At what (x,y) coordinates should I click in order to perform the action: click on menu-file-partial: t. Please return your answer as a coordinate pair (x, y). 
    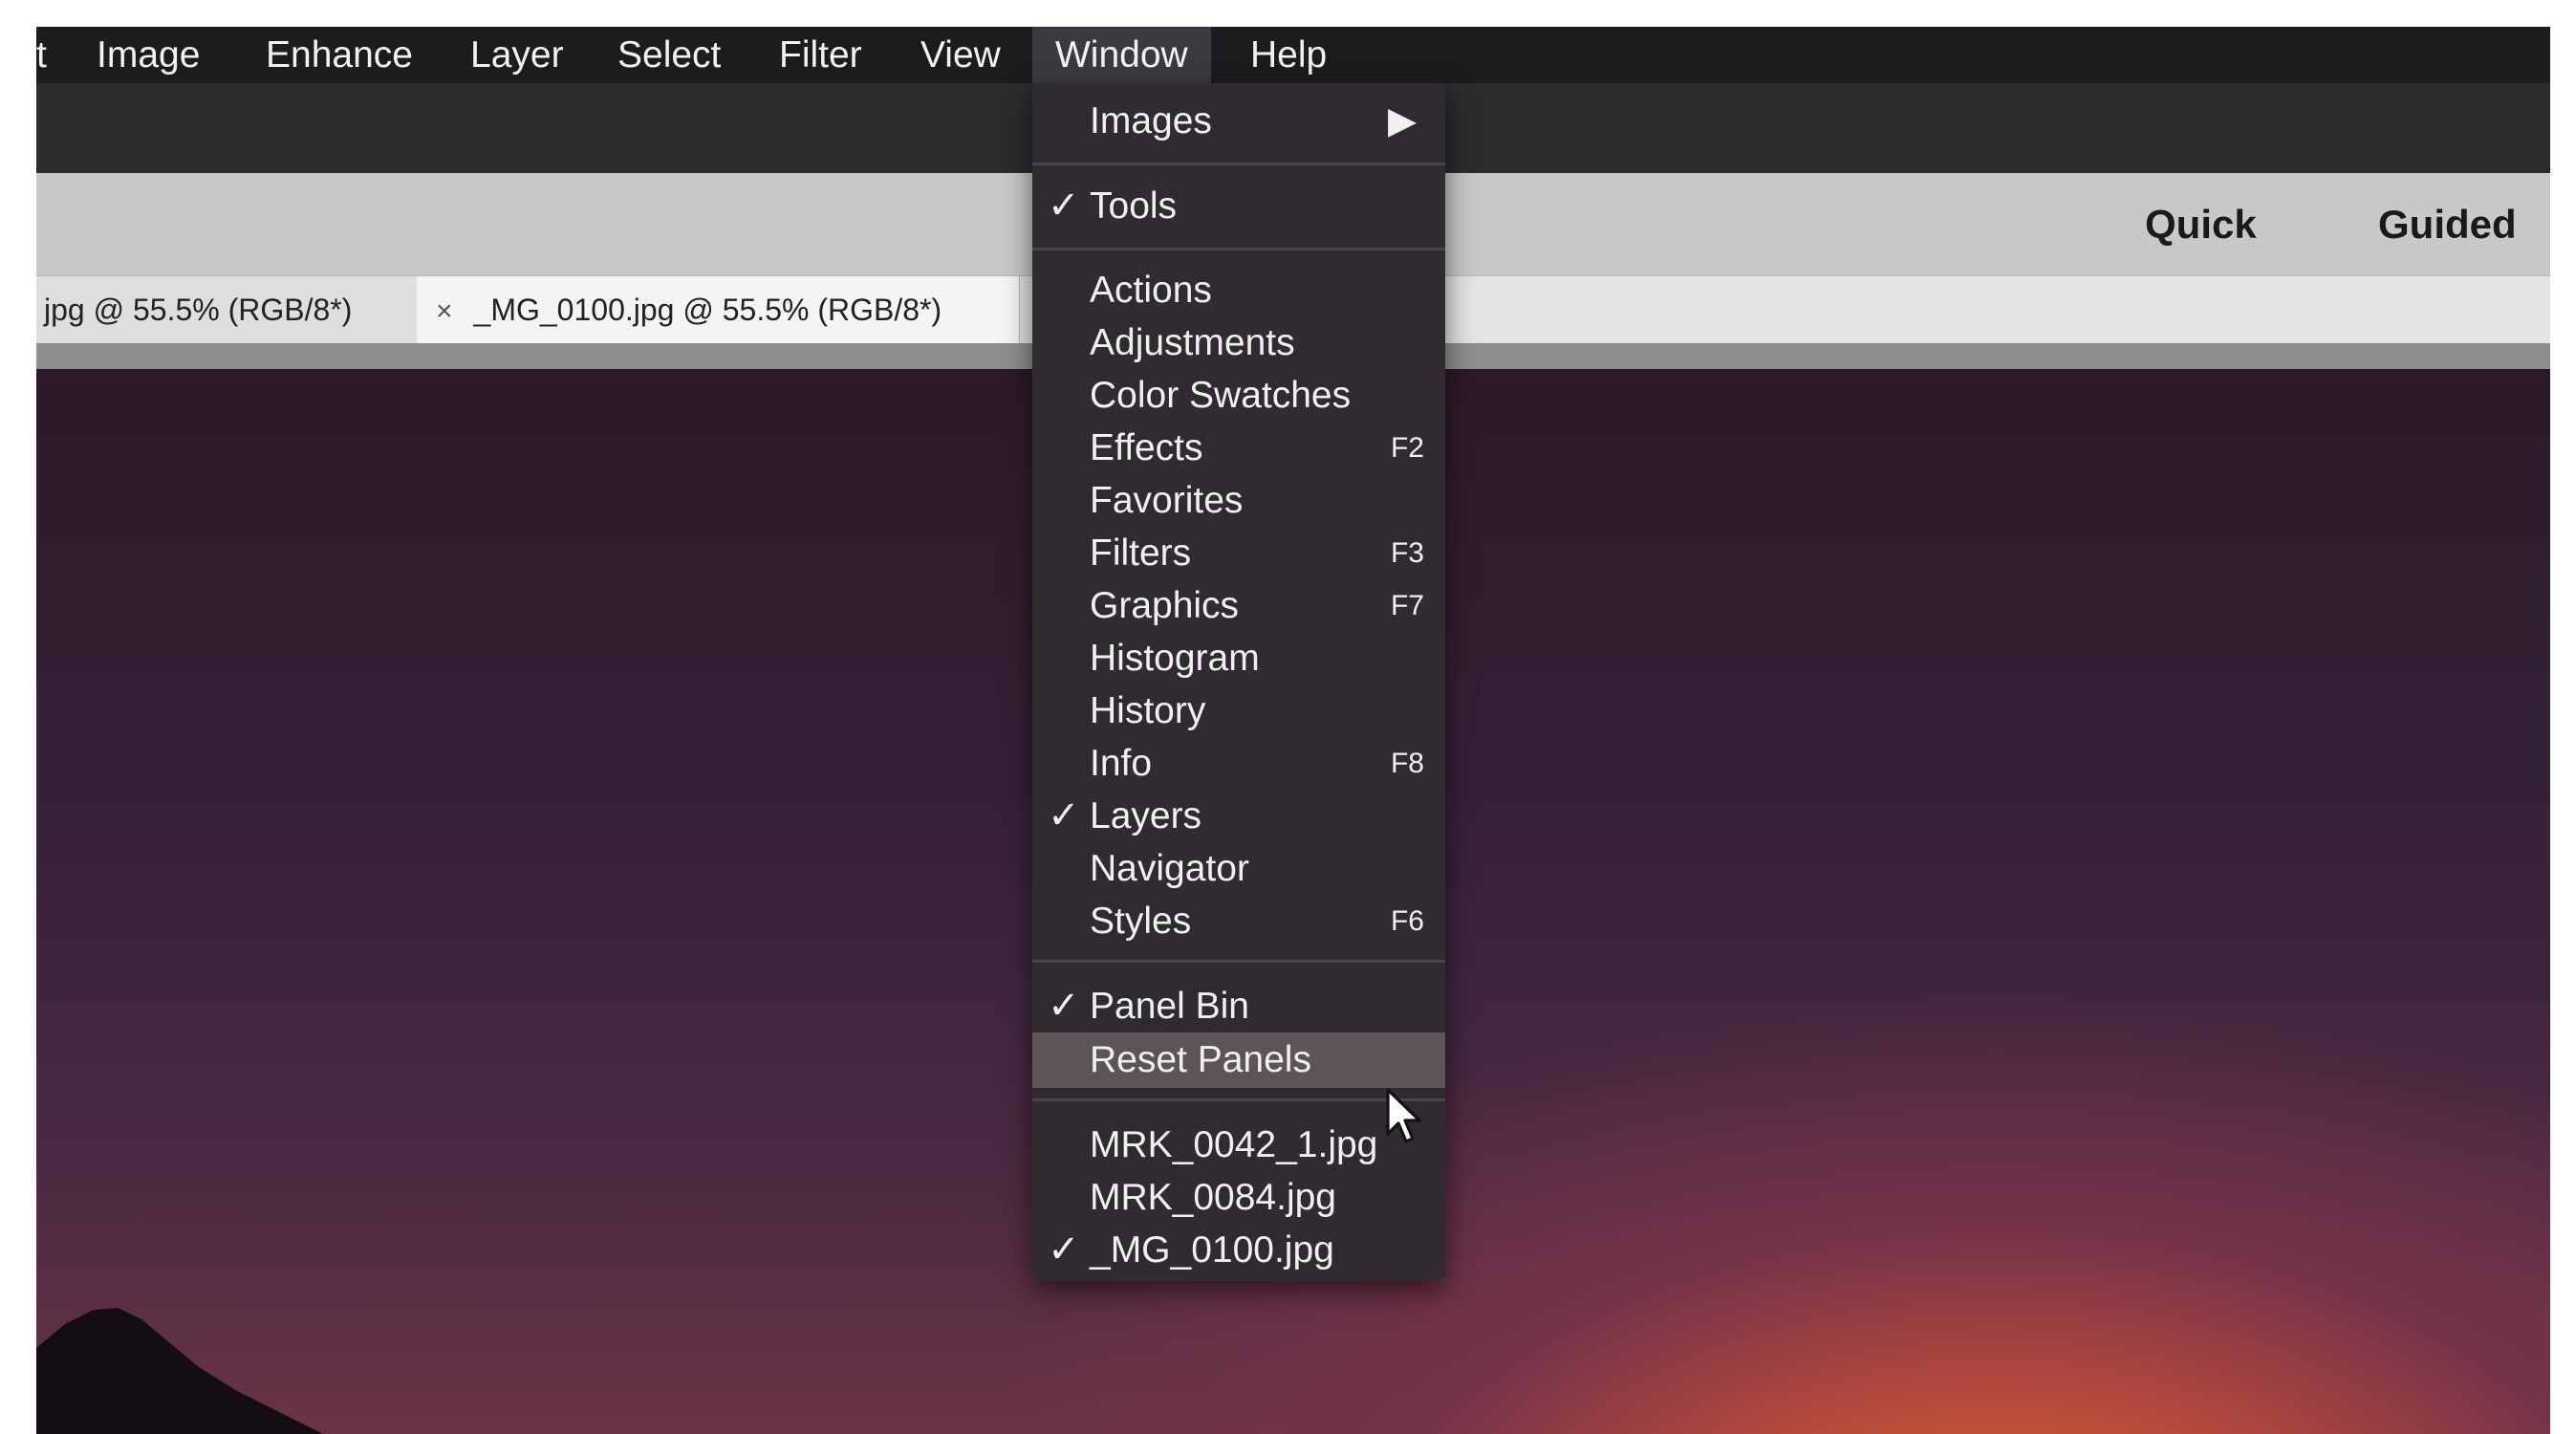
    Looking at the image, I should click on (41, 55).